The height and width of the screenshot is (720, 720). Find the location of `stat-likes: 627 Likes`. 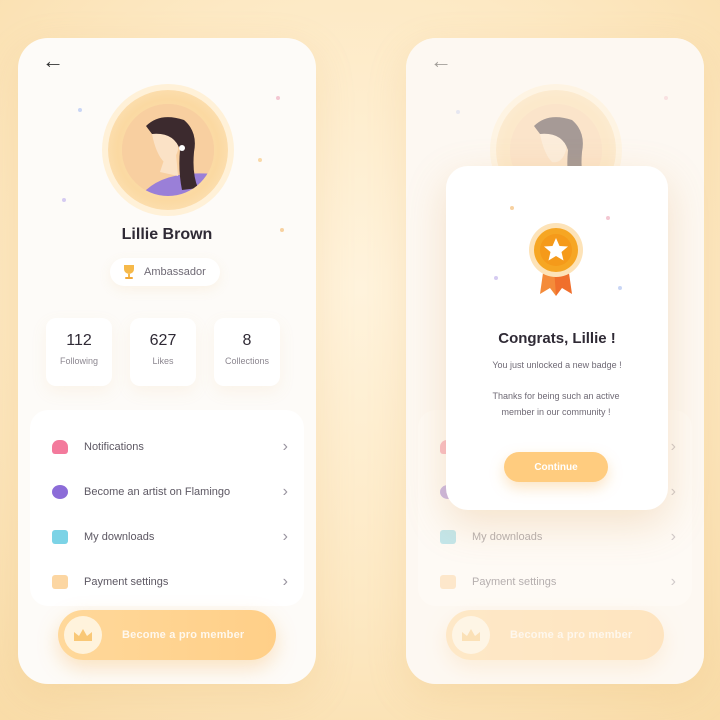

stat-likes: 627 Likes is located at coordinates (163, 352).